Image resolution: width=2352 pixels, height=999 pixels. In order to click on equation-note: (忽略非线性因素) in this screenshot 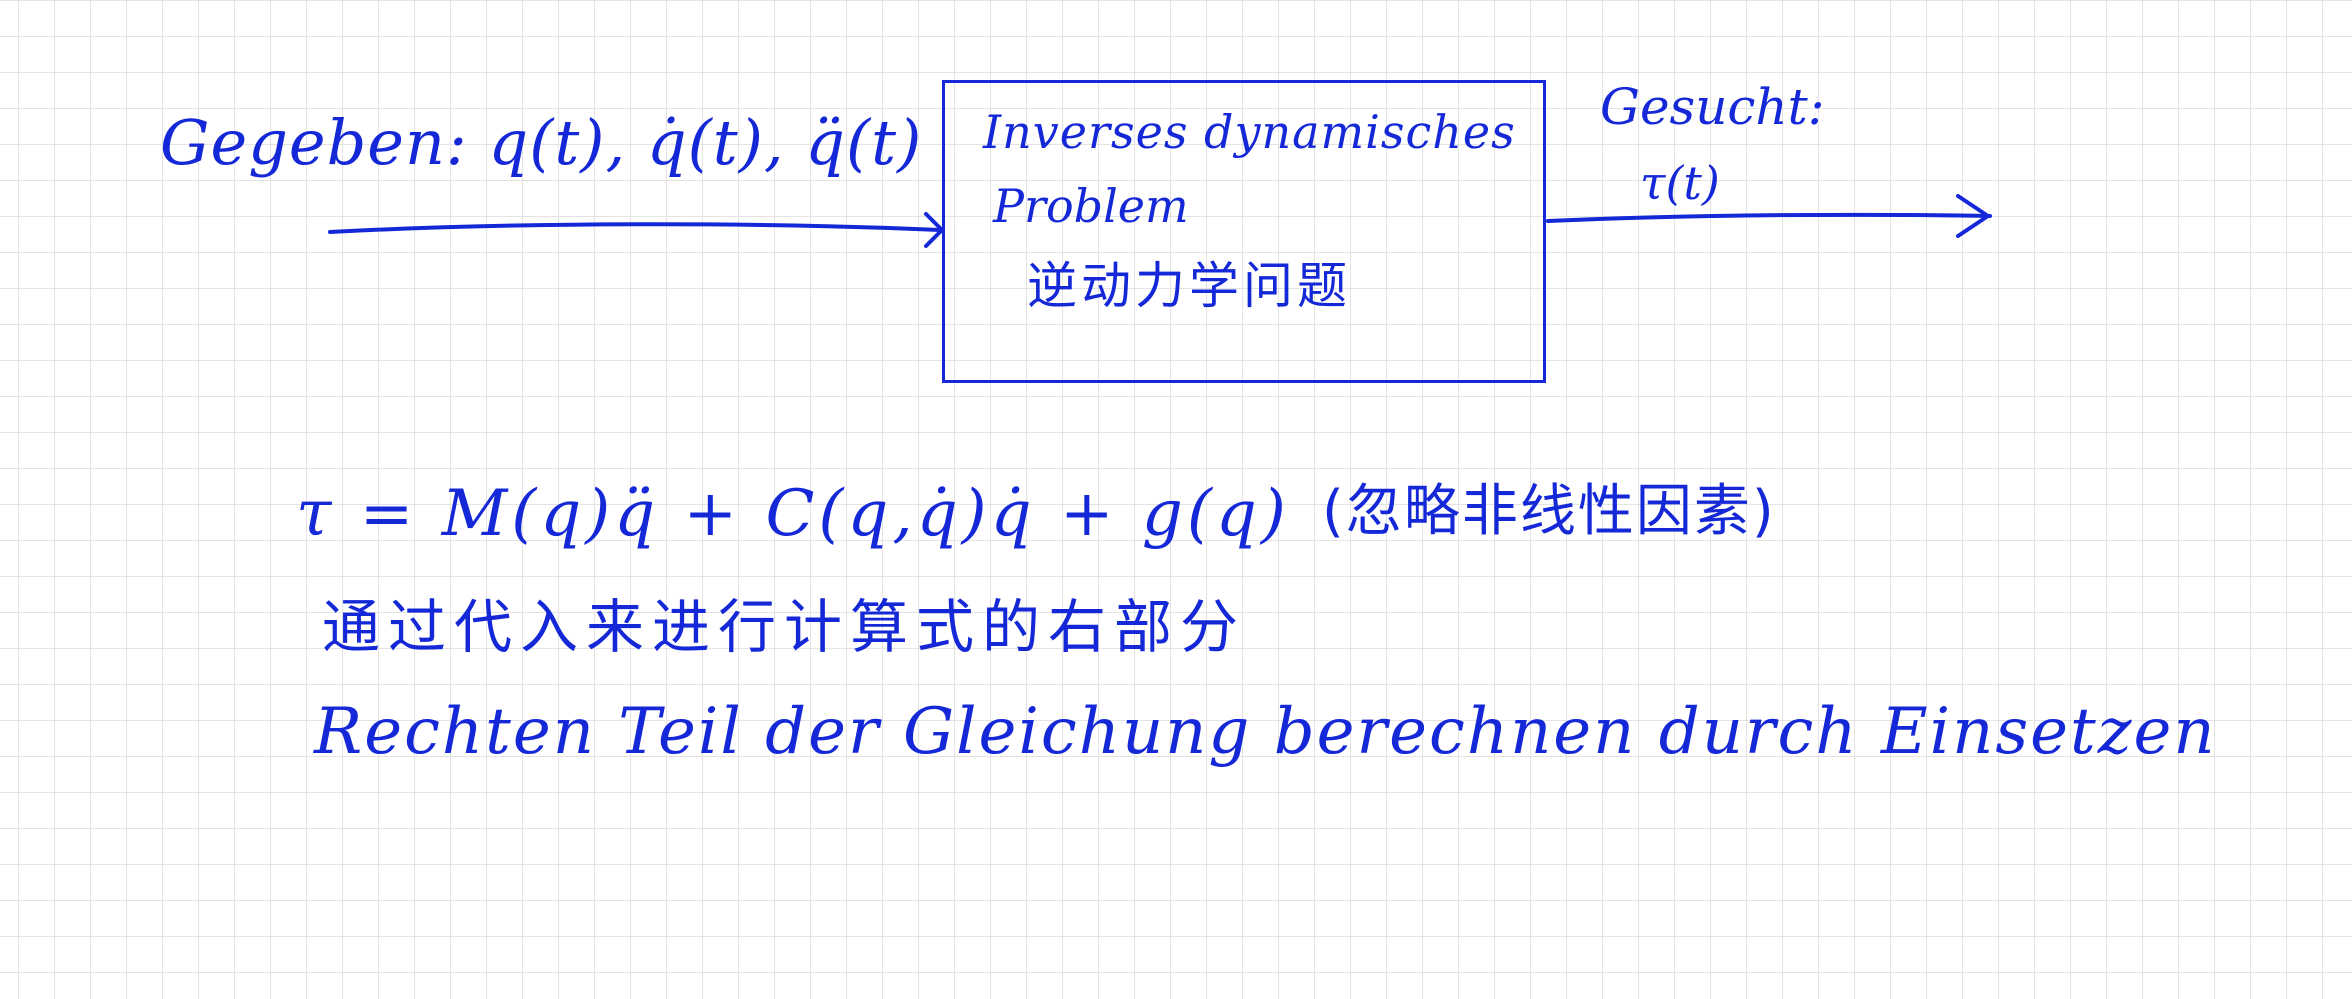, I will do `click(1549, 511)`.